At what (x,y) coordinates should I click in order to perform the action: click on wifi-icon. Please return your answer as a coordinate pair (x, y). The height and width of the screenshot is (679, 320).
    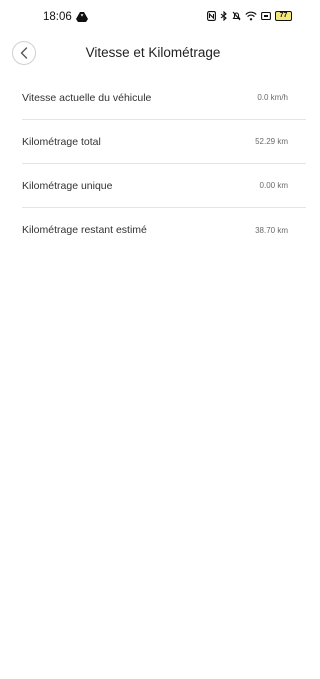
    Looking at the image, I should click on (251, 16).